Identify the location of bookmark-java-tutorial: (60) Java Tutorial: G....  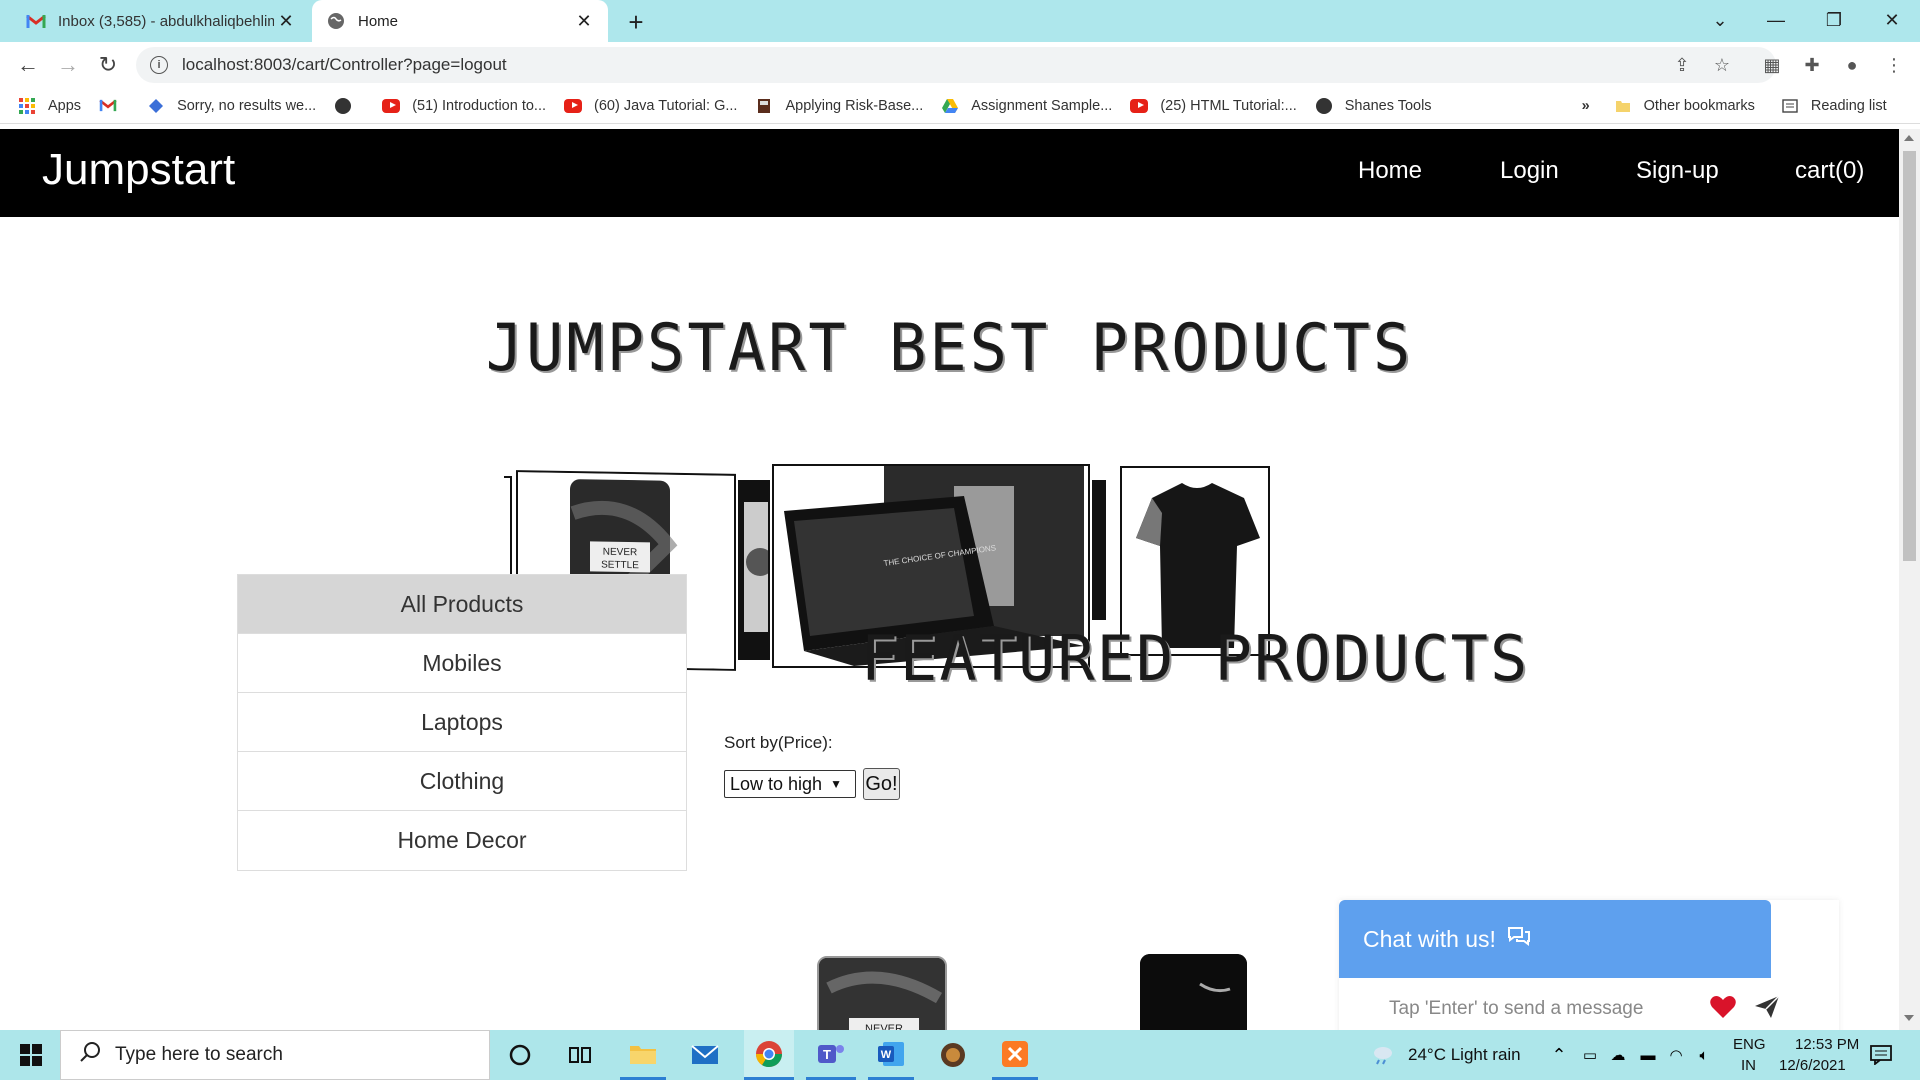
(650, 106).